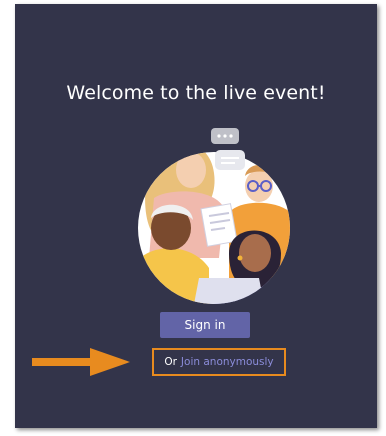  I want to click on join-anonymously-highlight: Or Join anonymously, so click(219, 362).